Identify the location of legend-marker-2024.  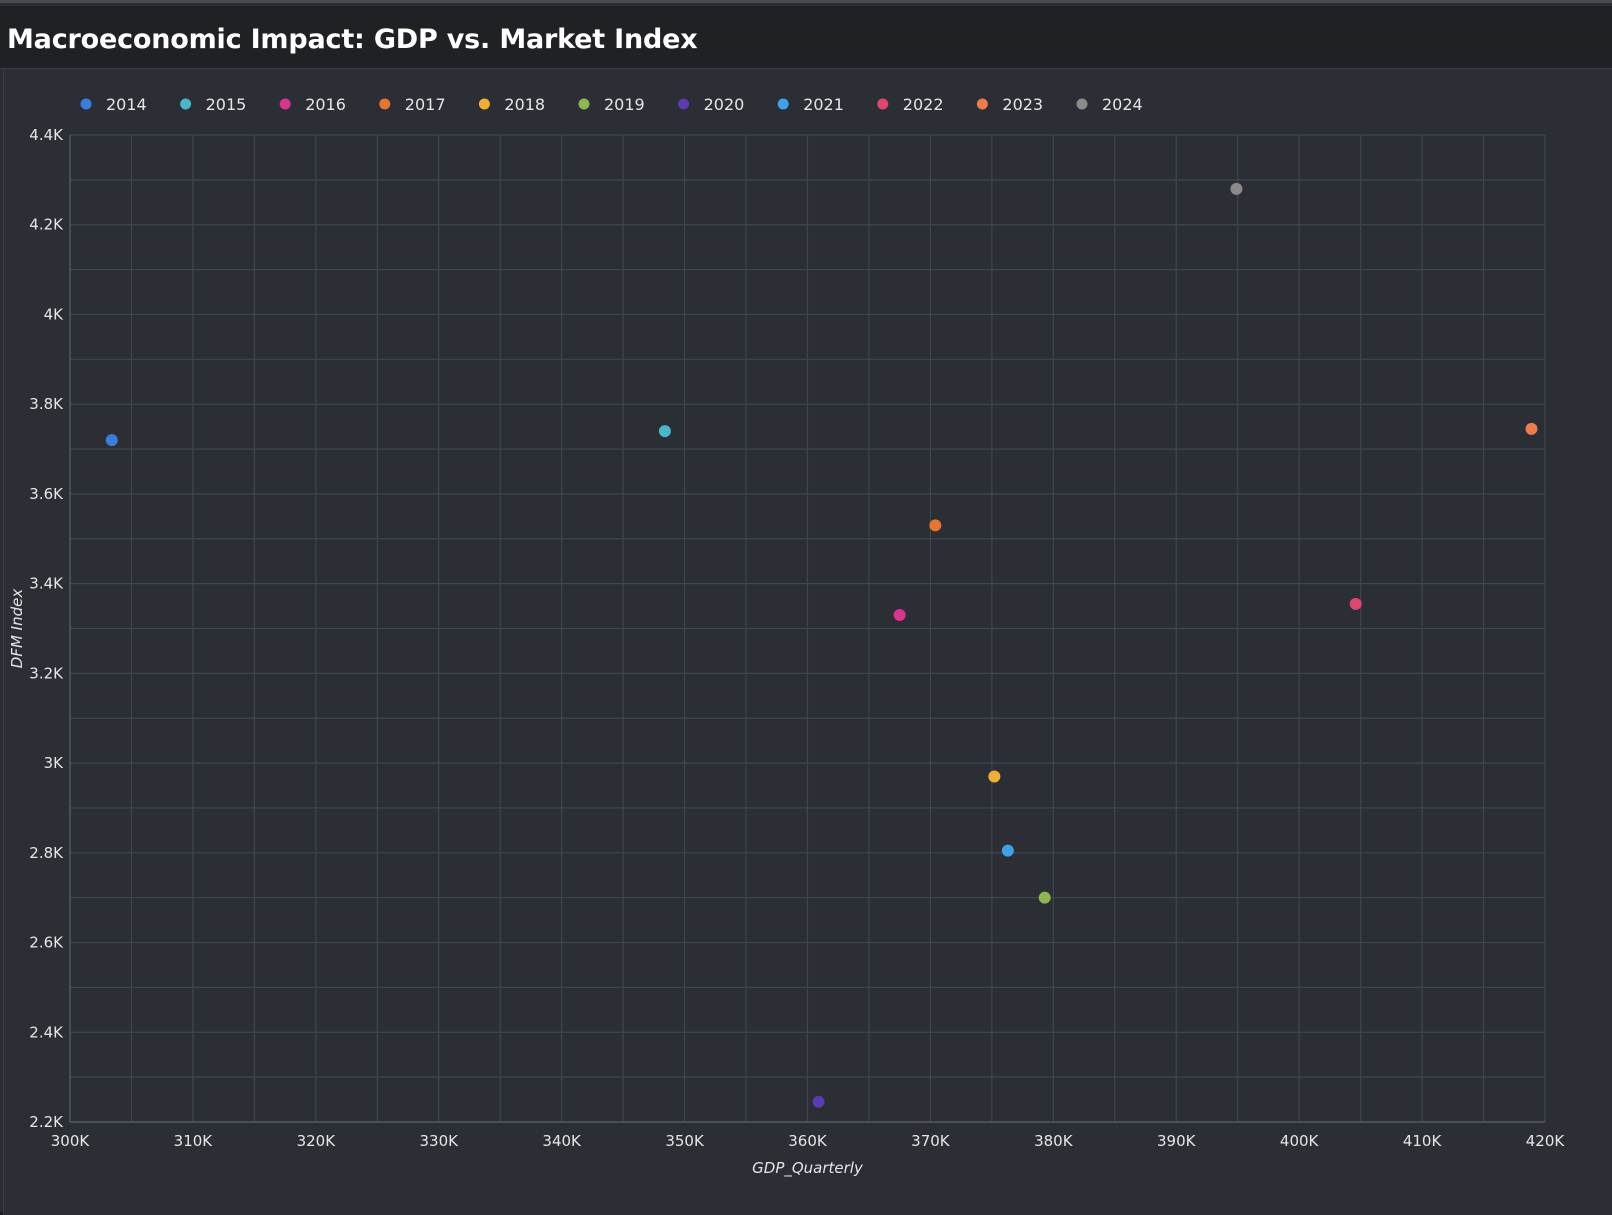
(1082, 104).